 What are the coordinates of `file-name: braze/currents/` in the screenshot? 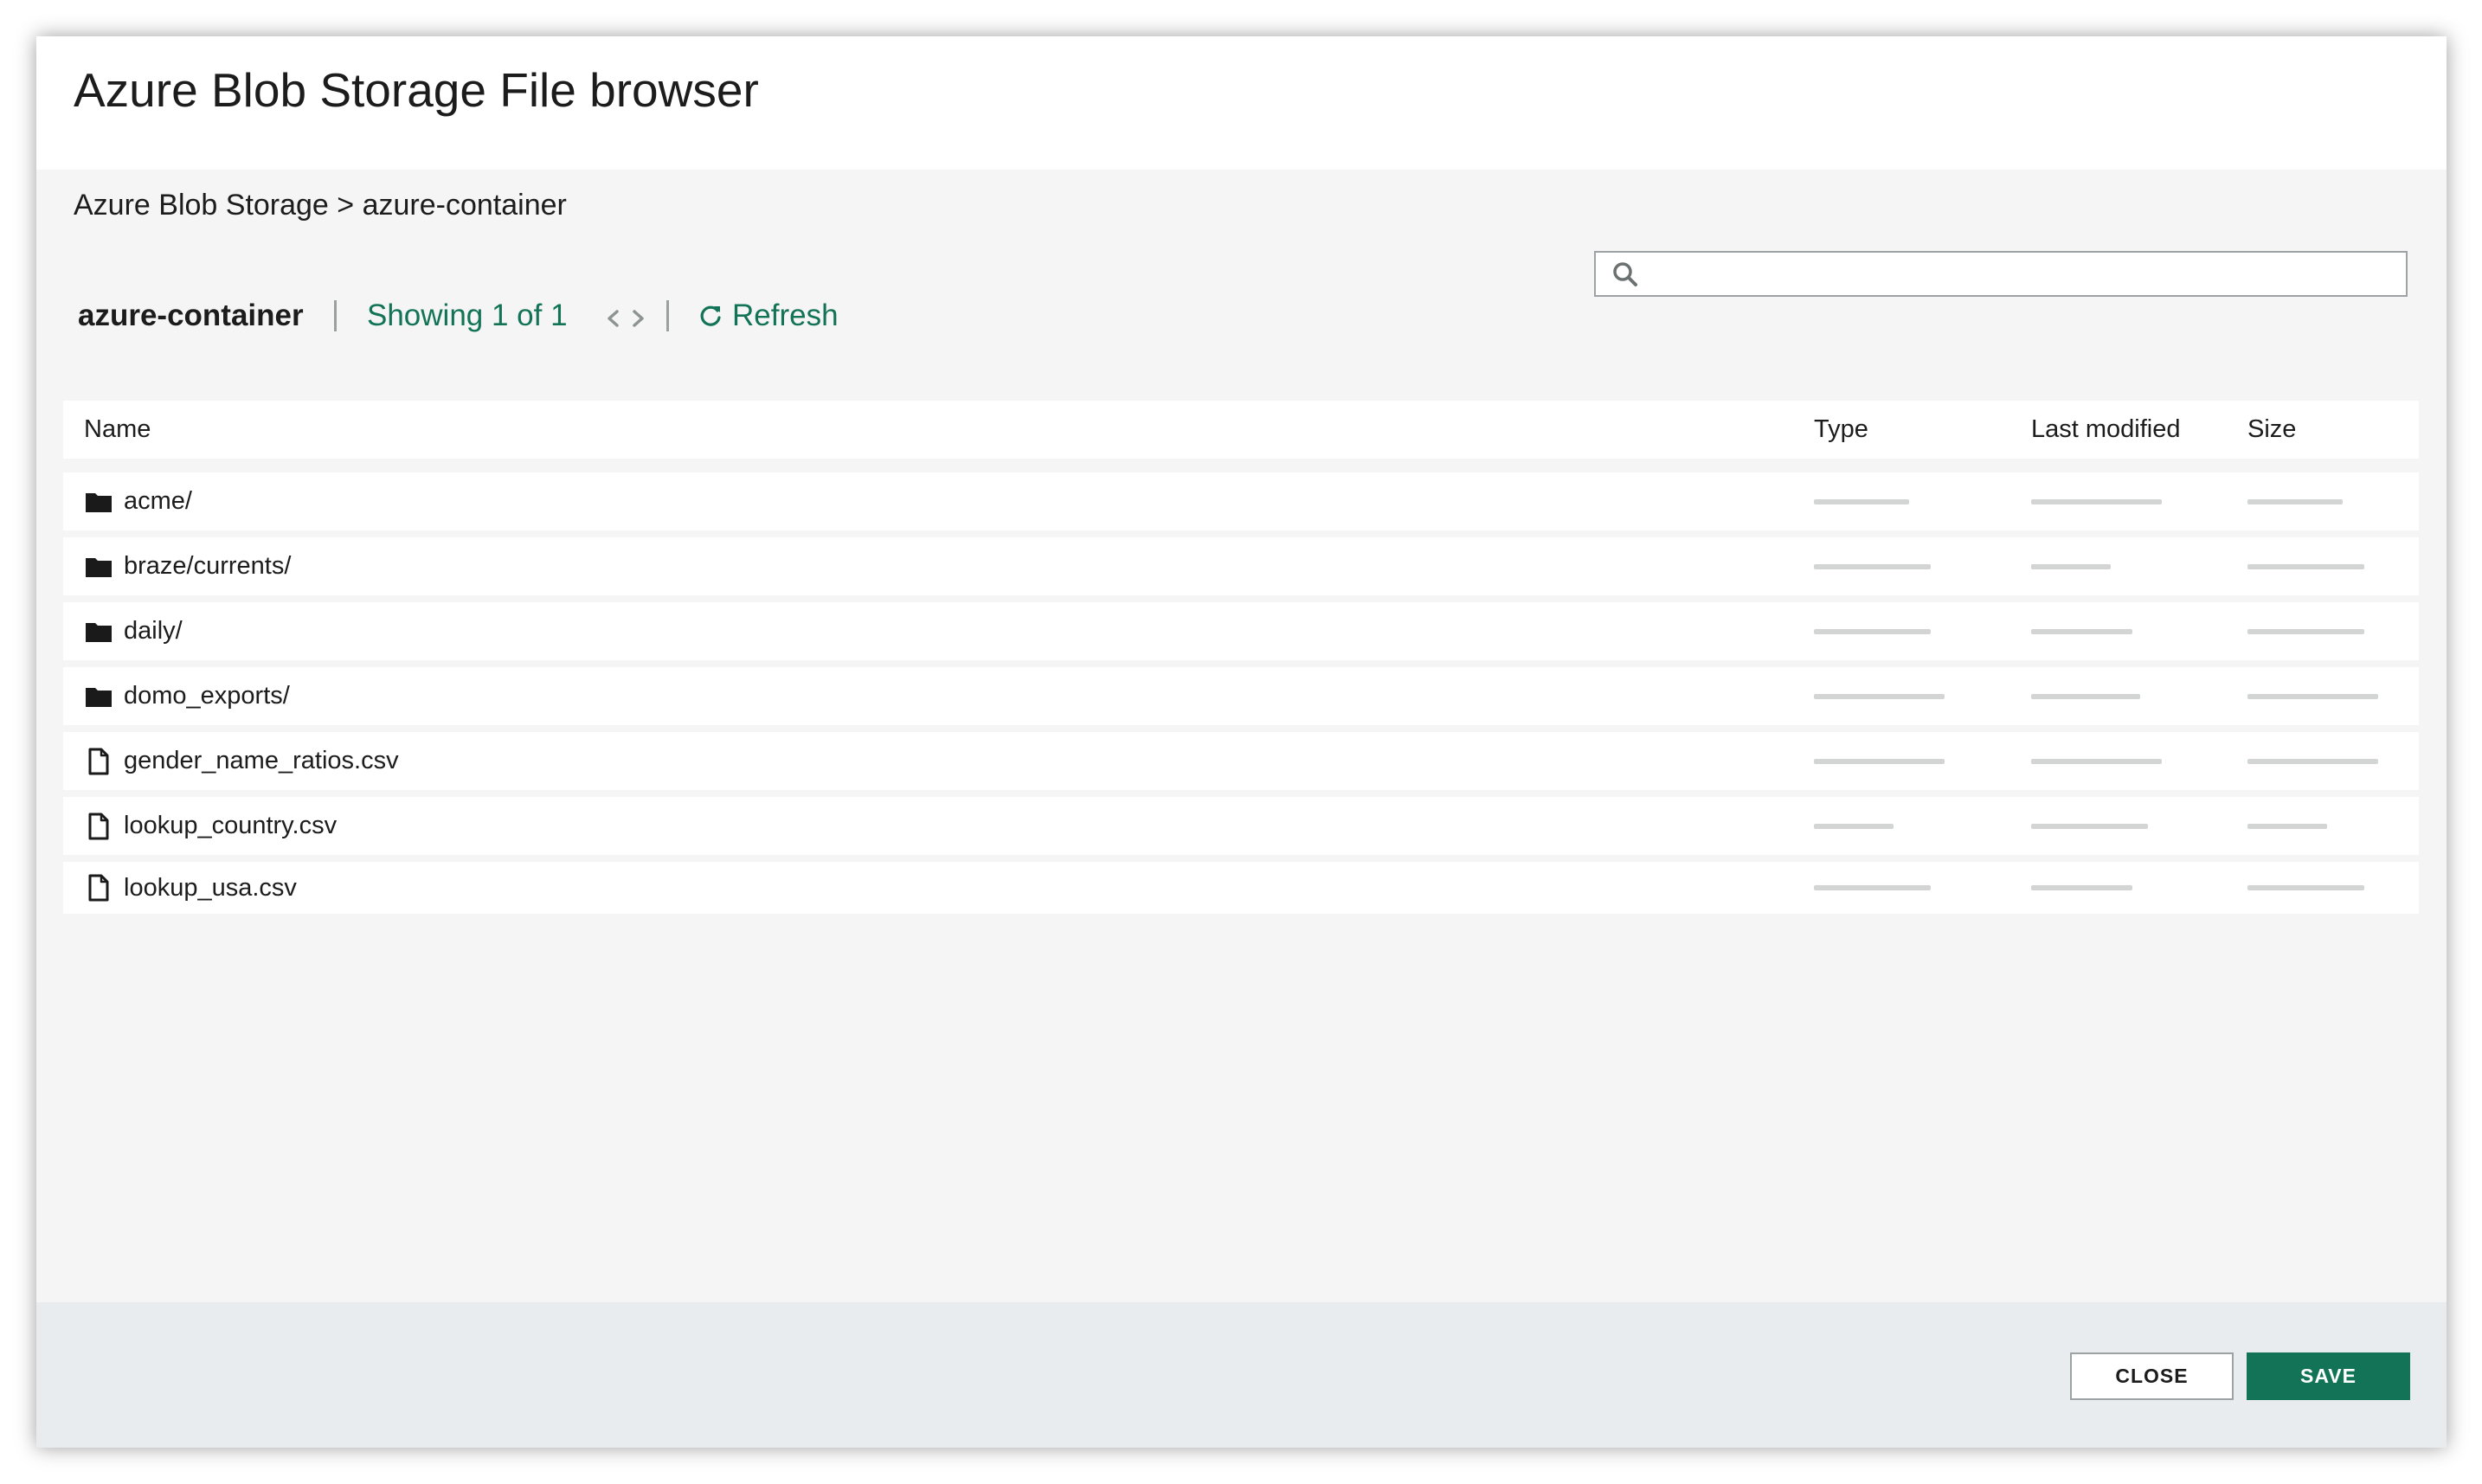 It's located at (208, 566).